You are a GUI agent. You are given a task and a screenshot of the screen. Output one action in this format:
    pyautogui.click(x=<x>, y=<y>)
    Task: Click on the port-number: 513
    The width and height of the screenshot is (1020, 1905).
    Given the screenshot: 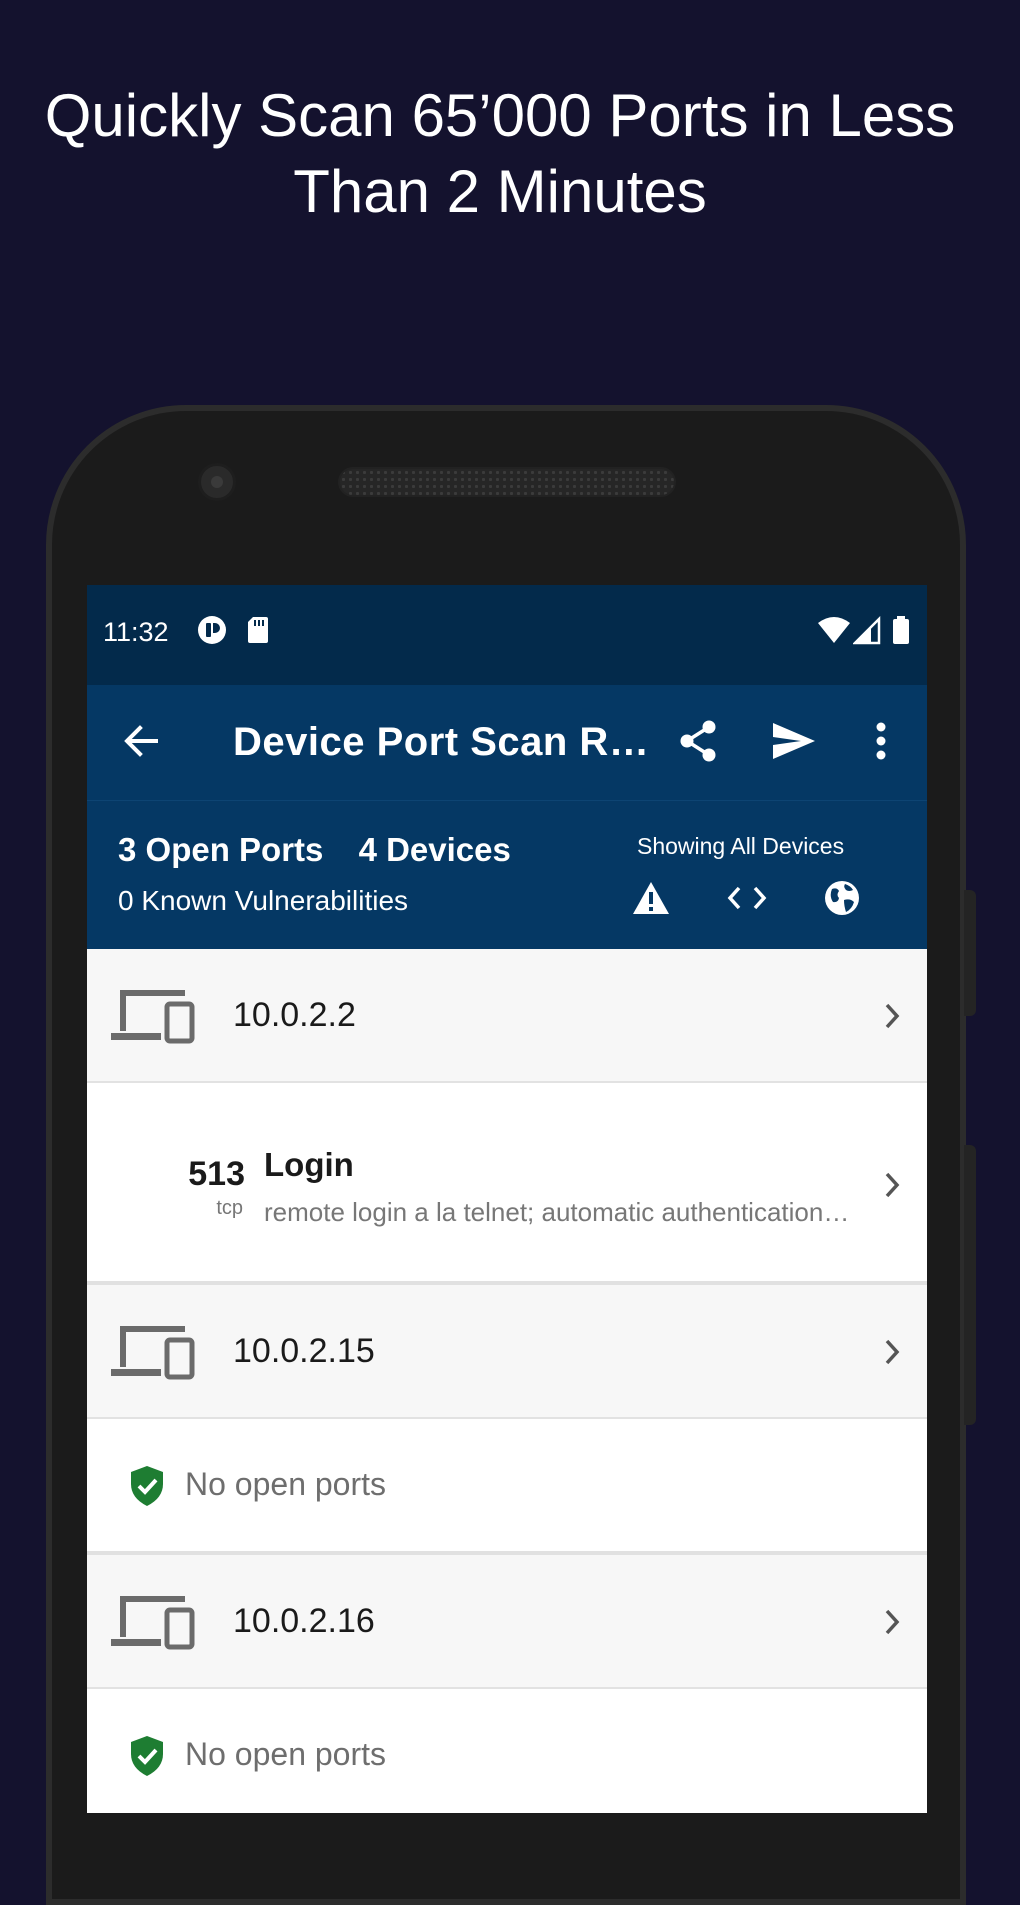 What is the action you would take?
    pyautogui.click(x=216, y=1174)
    